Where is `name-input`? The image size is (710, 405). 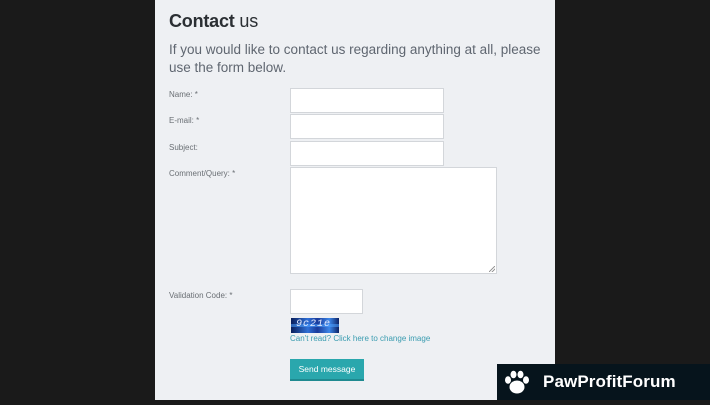
name-input is located at coordinates (367, 100).